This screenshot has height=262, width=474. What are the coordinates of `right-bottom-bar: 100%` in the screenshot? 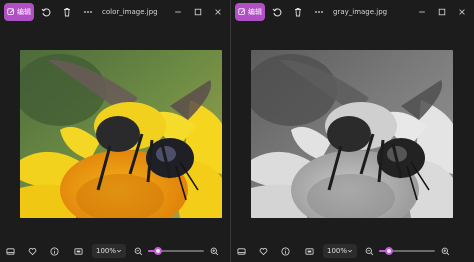 It's located at (352, 251).